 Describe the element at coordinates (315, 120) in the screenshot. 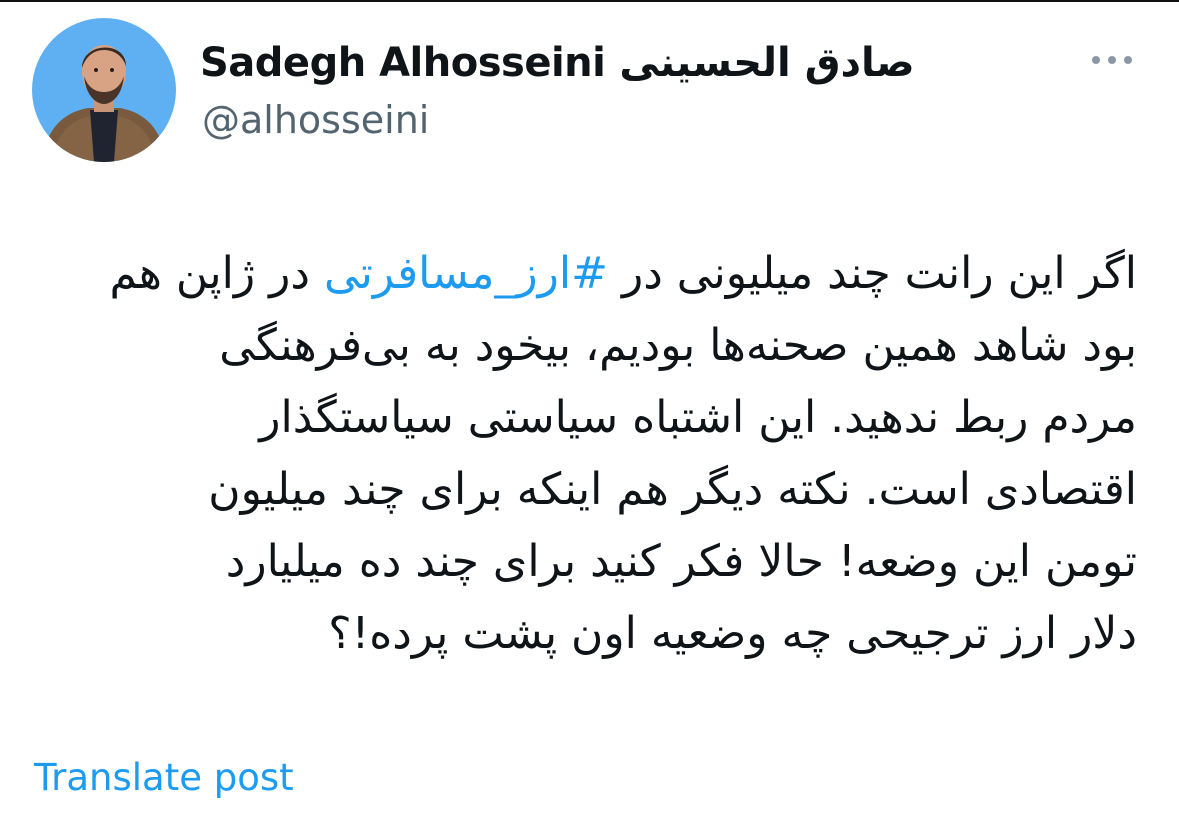

I see `author-handle: @alhosseini` at that location.